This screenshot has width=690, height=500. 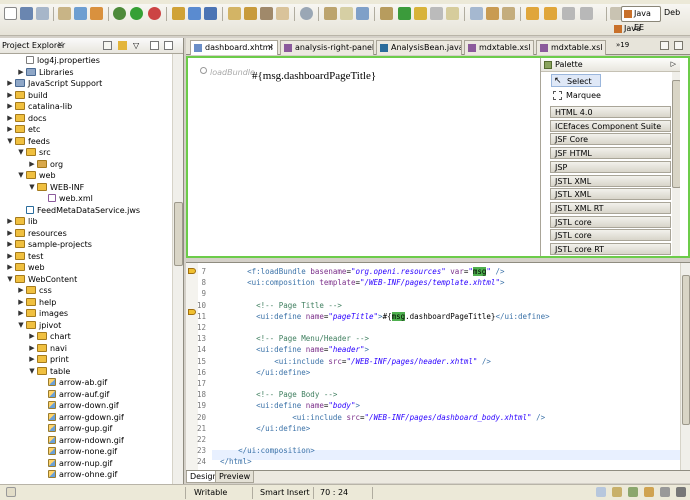 I want to click on tab-mdxtable-xsl-2: mdxtable.xsl, so click(x=571, y=47).